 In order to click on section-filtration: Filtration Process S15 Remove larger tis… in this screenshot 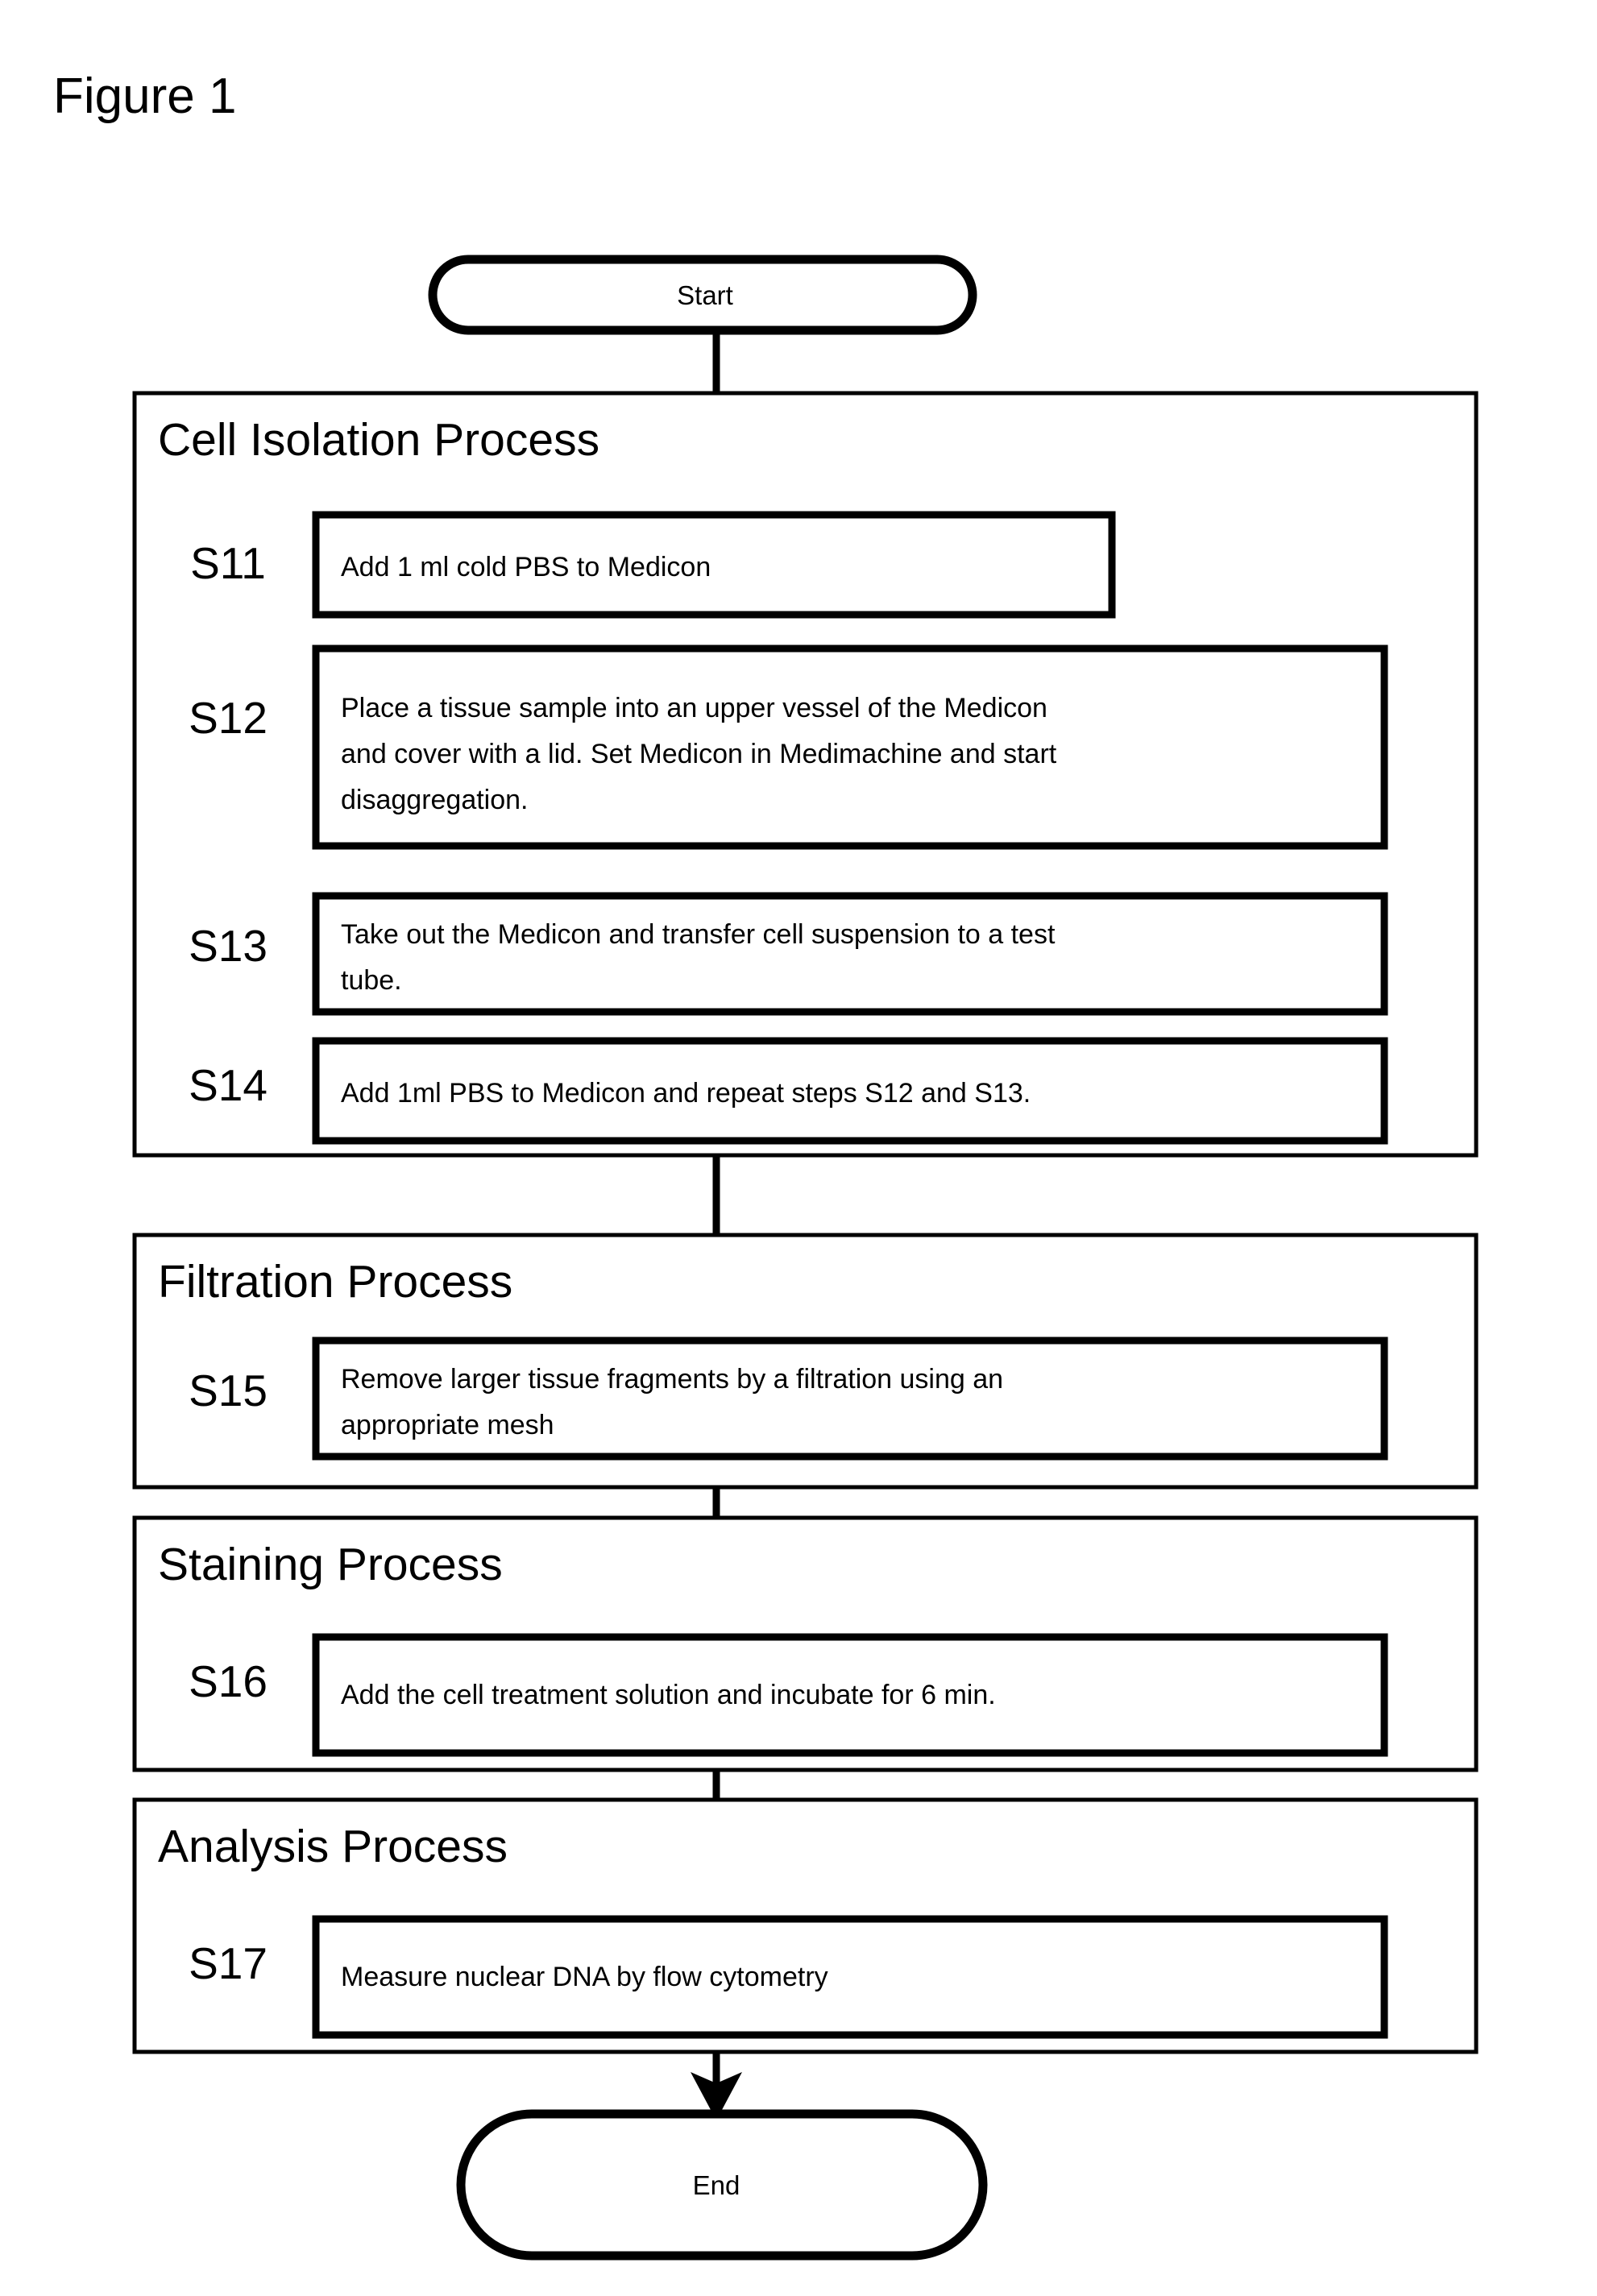, I will do `click(806, 1361)`.